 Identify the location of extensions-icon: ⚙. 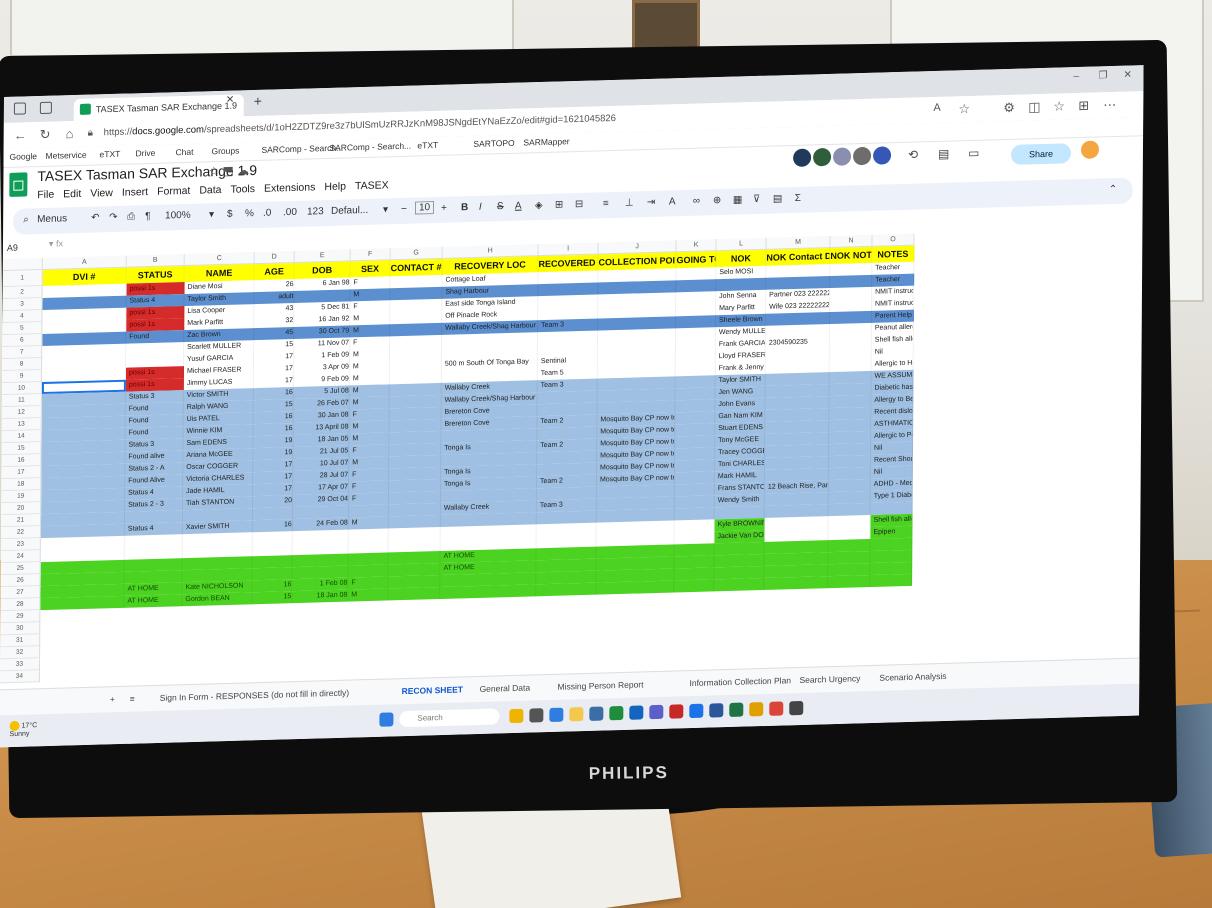
(1009, 108).